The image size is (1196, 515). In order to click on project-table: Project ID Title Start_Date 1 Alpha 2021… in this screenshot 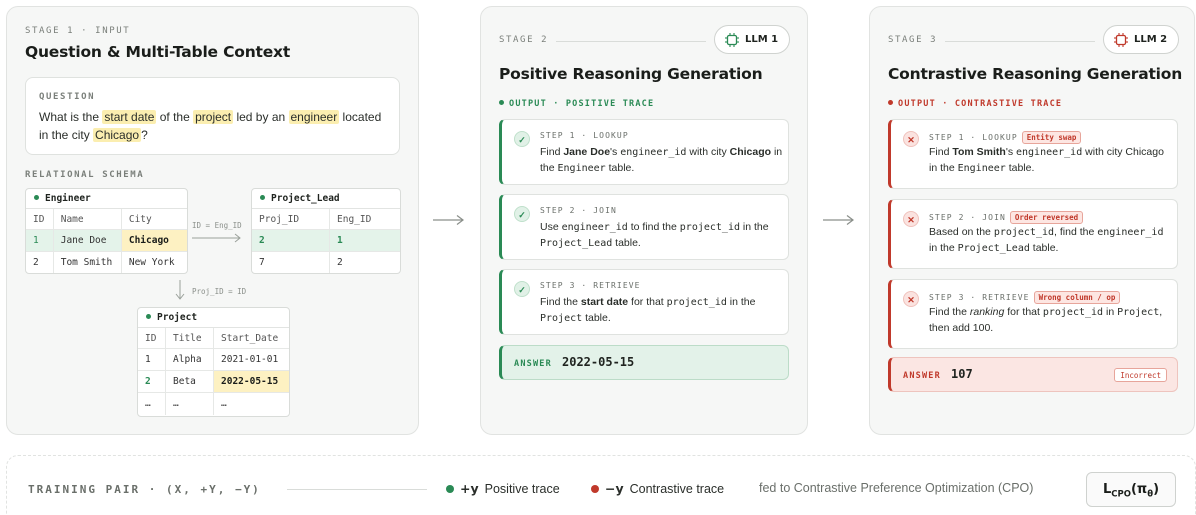, I will do `click(213, 362)`.